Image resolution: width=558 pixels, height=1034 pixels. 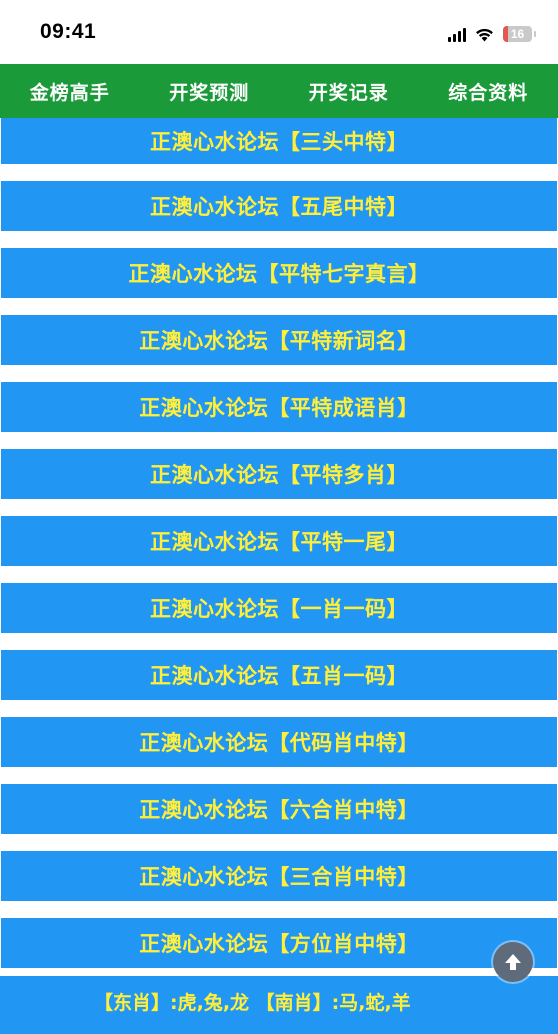 What do you see at coordinates (279, 32) in the screenshot?
I see `status-bar: 09:41 16` at bounding box center [279, 32].